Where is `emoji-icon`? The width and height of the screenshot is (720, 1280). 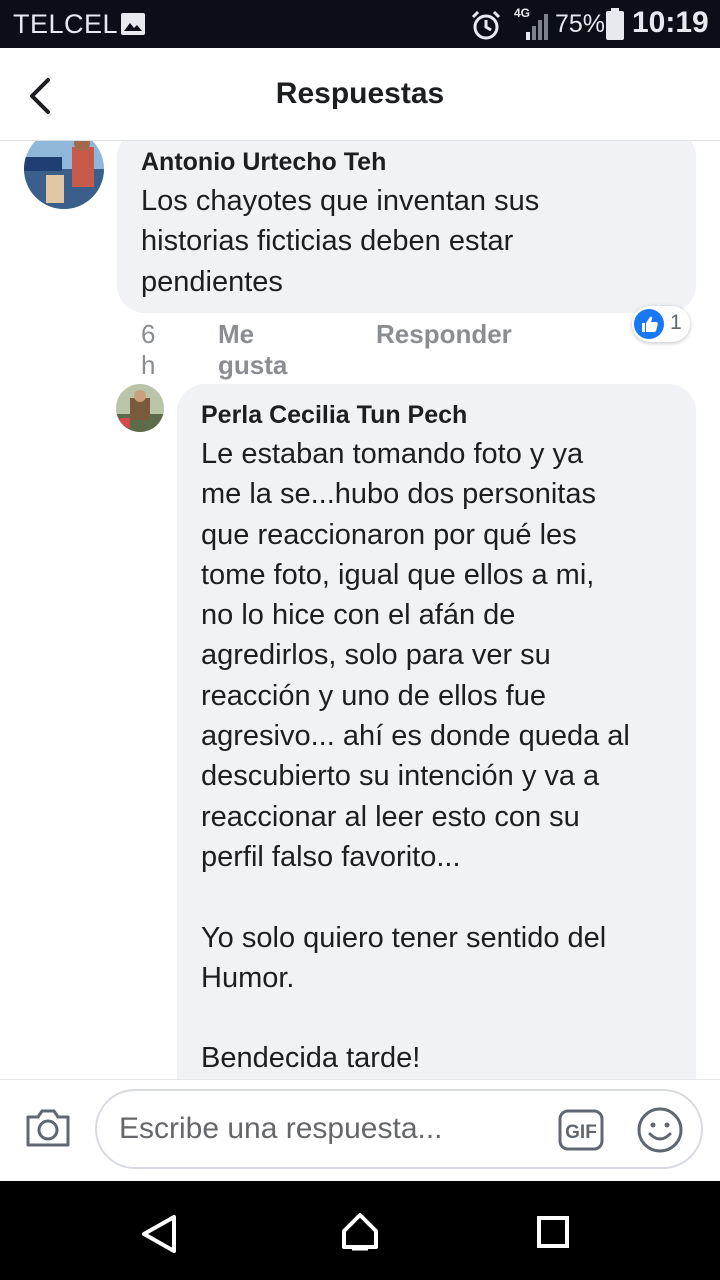 emoji-icon is located at coordinates (660, 1130).